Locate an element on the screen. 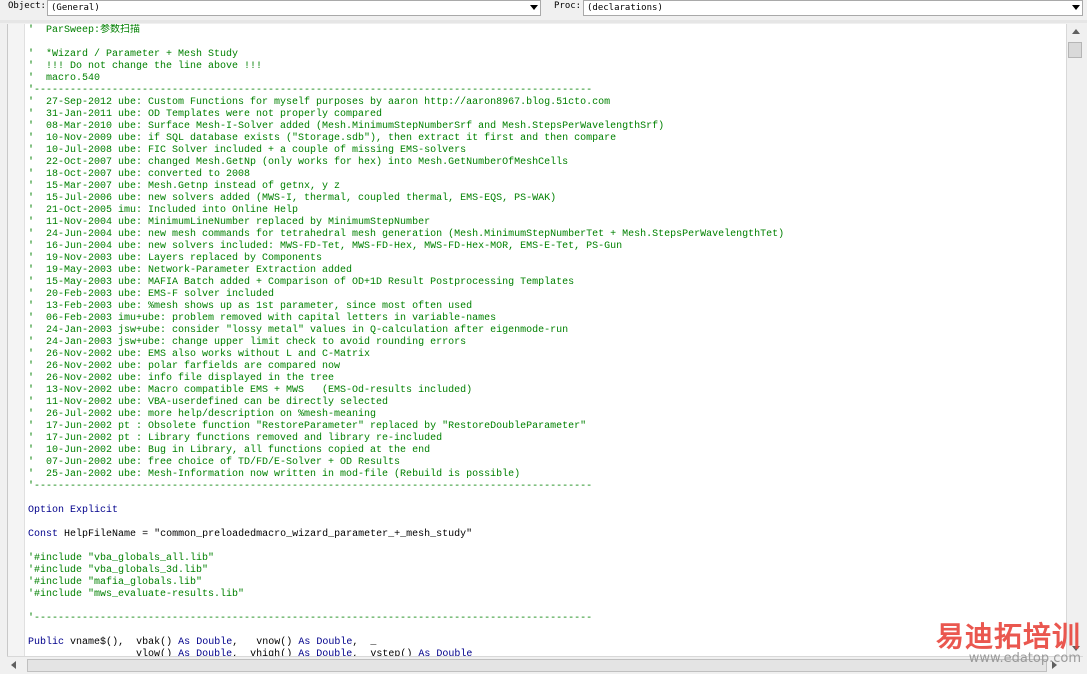 Image resolution: width=1087 pixels, height=674 pixels. editor-toolbar: Object: (General) Proc: (declarations) is located at coordinates (543, 9).